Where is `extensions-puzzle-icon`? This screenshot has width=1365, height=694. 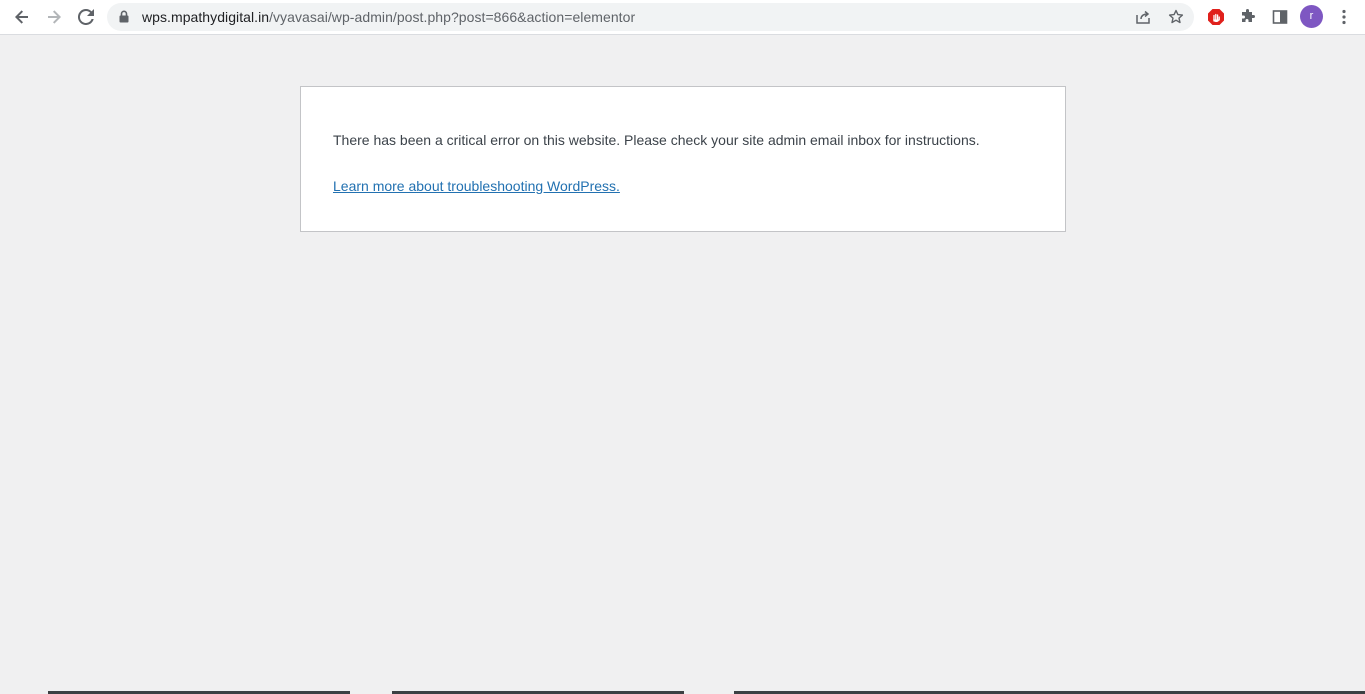 extensions-puzzle-icon is located at coordinates (1248, 17).